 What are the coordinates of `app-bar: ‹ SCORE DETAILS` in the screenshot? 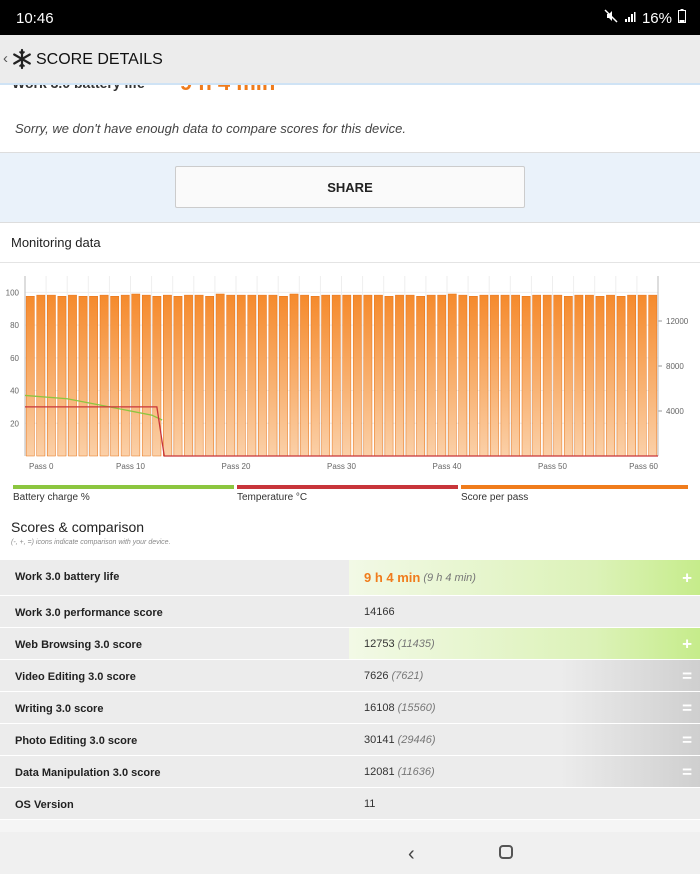 It's located at (350, 60).